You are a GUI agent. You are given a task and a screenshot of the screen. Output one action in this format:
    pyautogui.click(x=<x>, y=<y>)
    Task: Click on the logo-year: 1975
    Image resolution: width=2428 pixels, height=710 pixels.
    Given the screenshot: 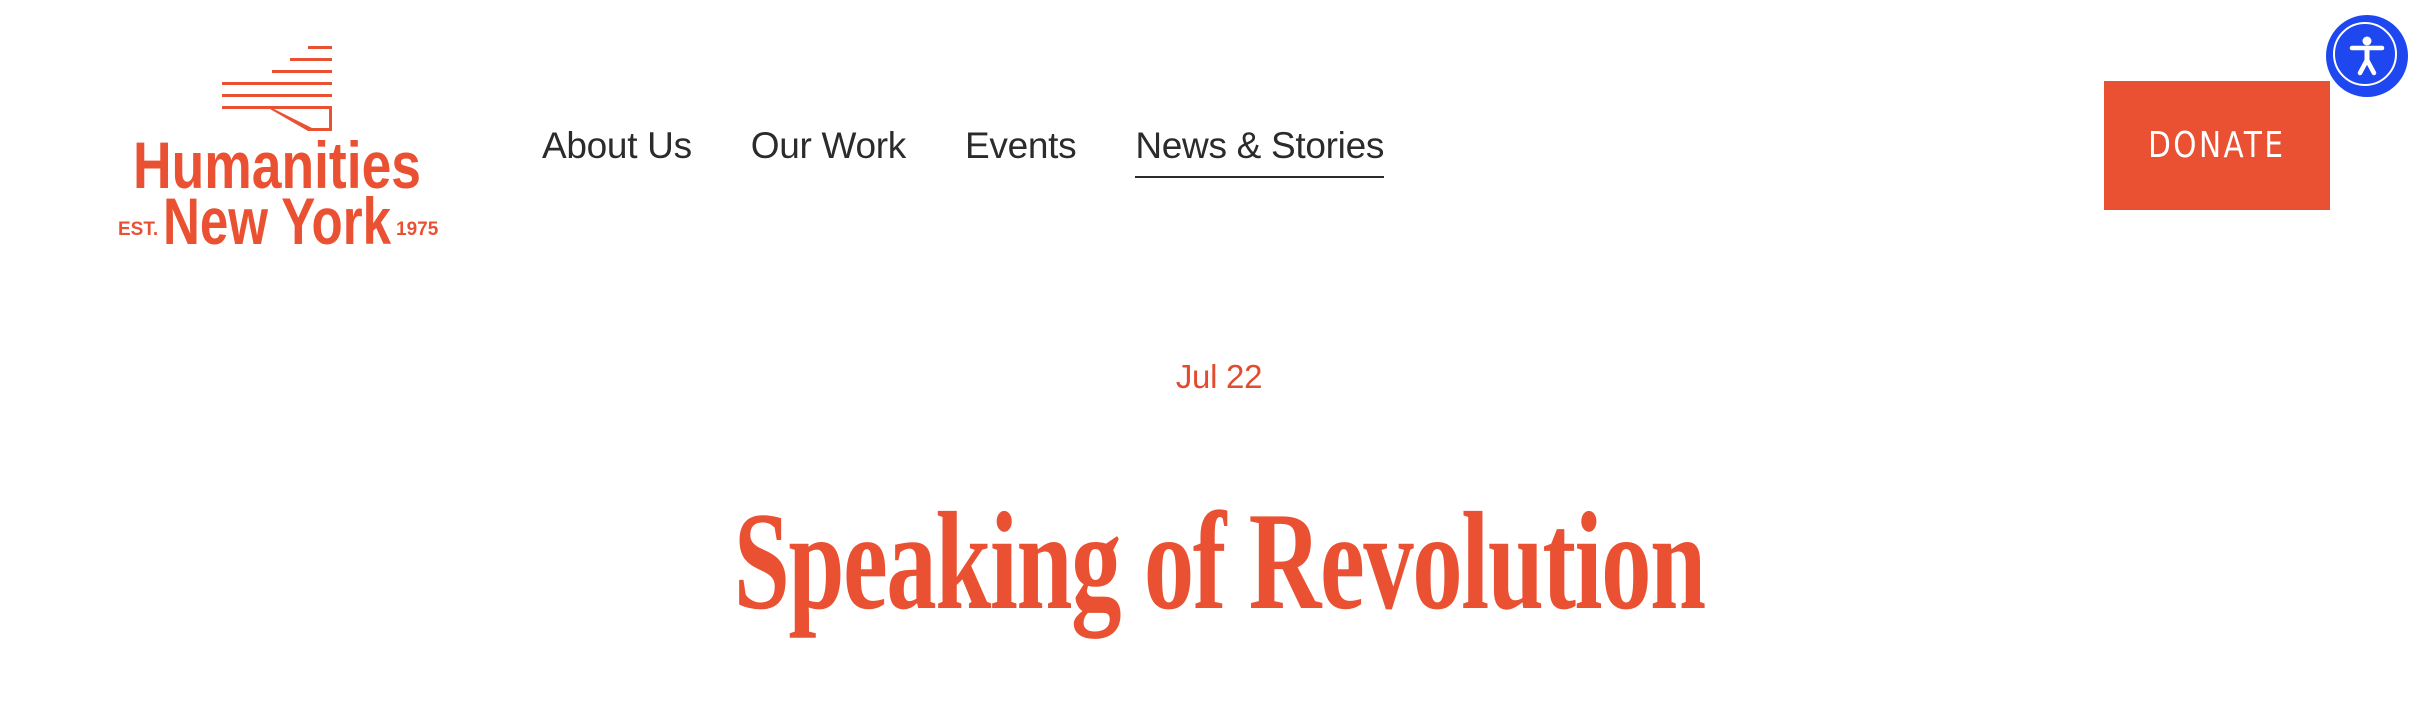 What is the action you would take?
    pyautogui.click(x=417, y=229)
    